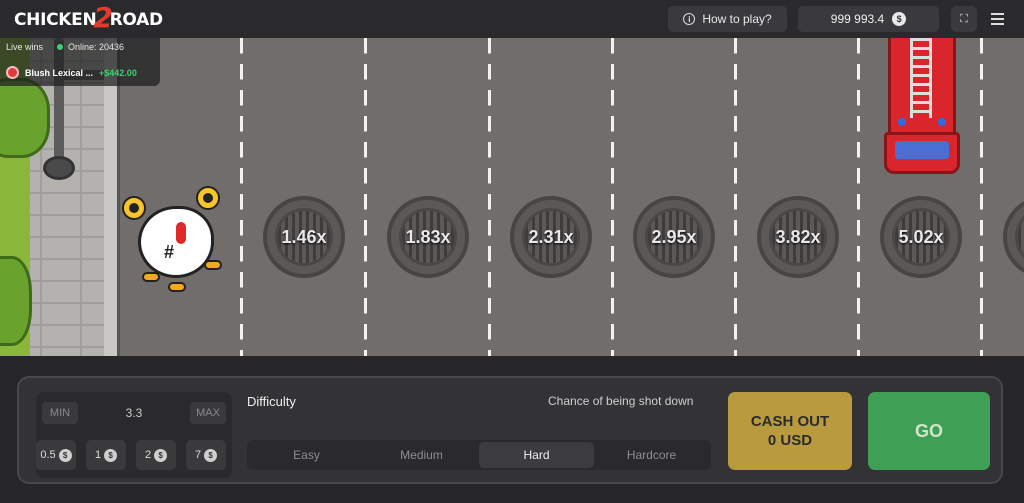 This screenshot has width=1024, height=503. Describe the element at coordinates (651, 455) in the screenshot. I see `difficulty-hardcore: Hardcore` at that location.